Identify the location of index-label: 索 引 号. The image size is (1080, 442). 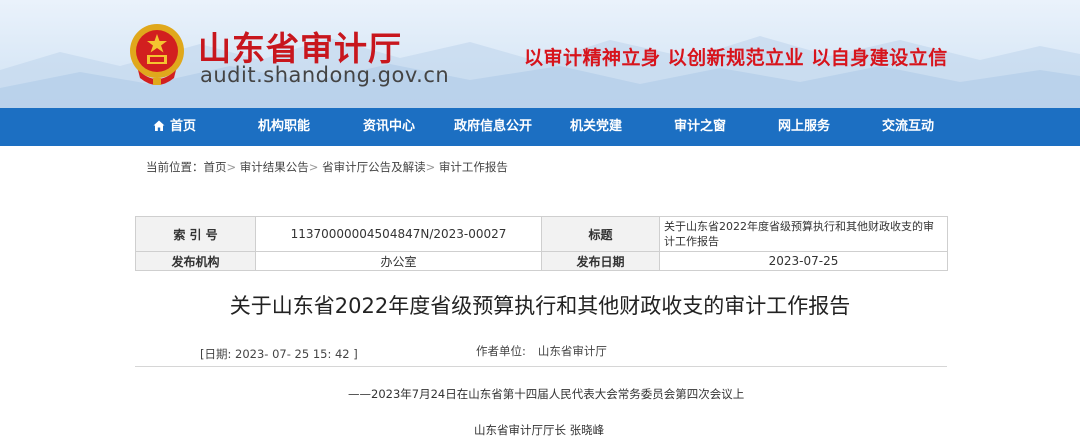
(195, 234).